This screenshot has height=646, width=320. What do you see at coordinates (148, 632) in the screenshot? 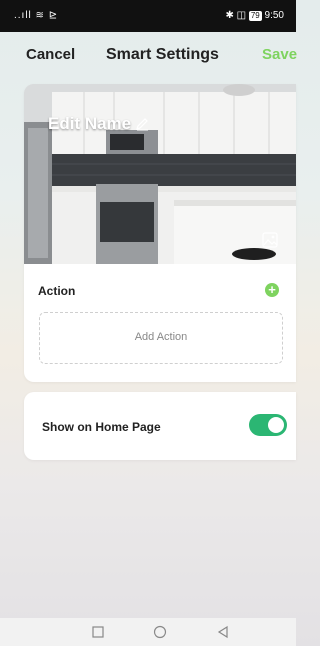
I see `system-nav-bar` at bounding box center [148, 632].